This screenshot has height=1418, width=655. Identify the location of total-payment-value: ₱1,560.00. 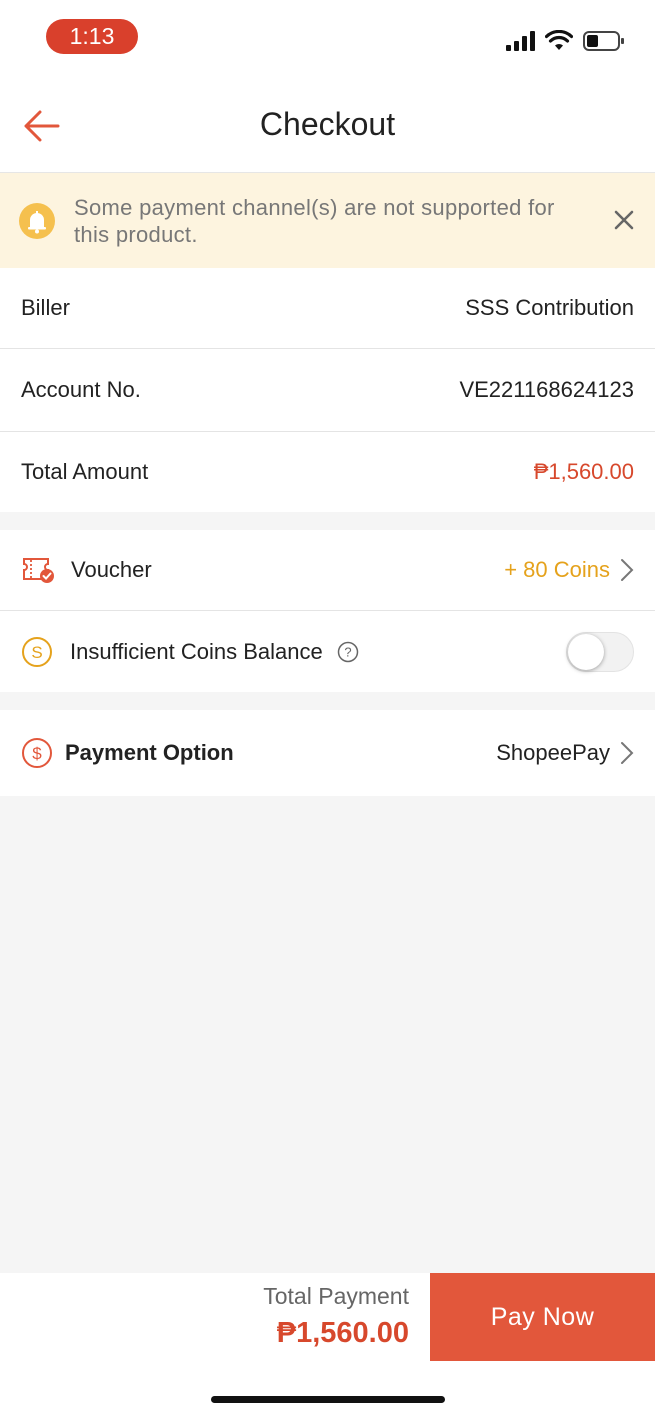
(342, 1333).